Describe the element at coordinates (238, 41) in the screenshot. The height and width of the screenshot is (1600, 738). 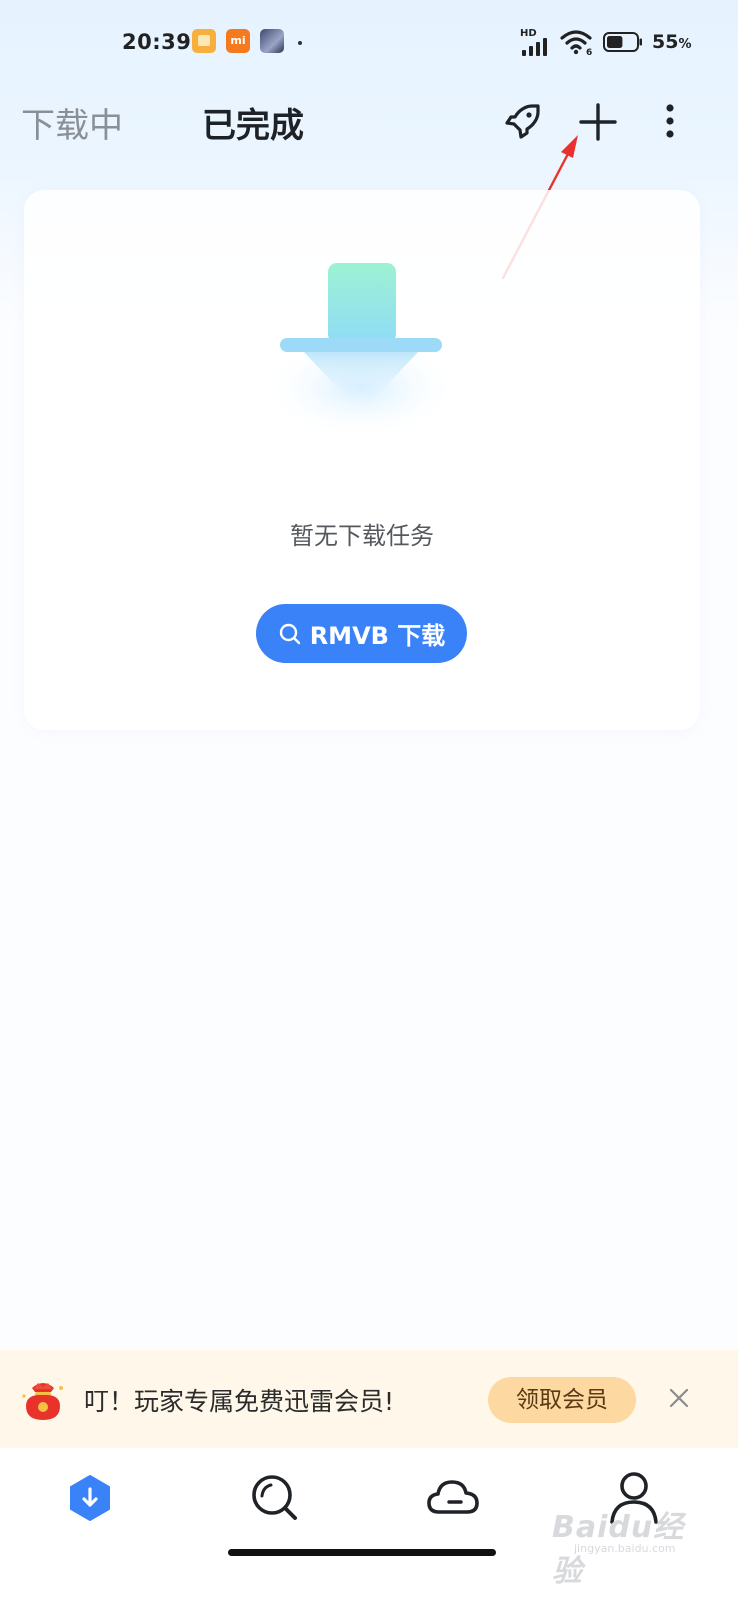
I see `mi-notification-icon: mi` at that location.